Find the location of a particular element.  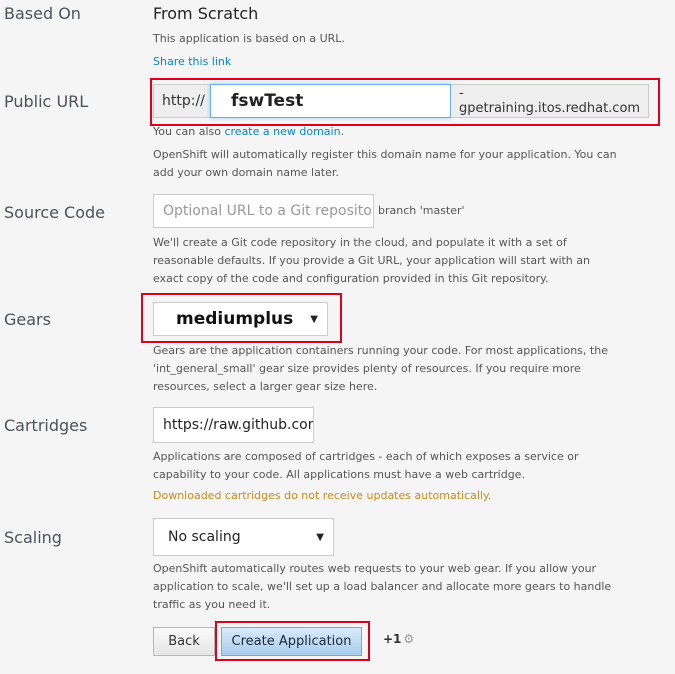

scaling-select: No scaling ▼ is located at coordinates (243, 537).